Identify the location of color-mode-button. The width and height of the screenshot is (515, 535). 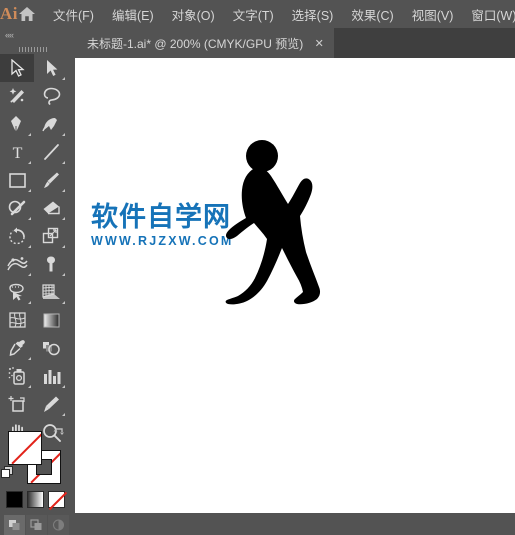
(14, 499).